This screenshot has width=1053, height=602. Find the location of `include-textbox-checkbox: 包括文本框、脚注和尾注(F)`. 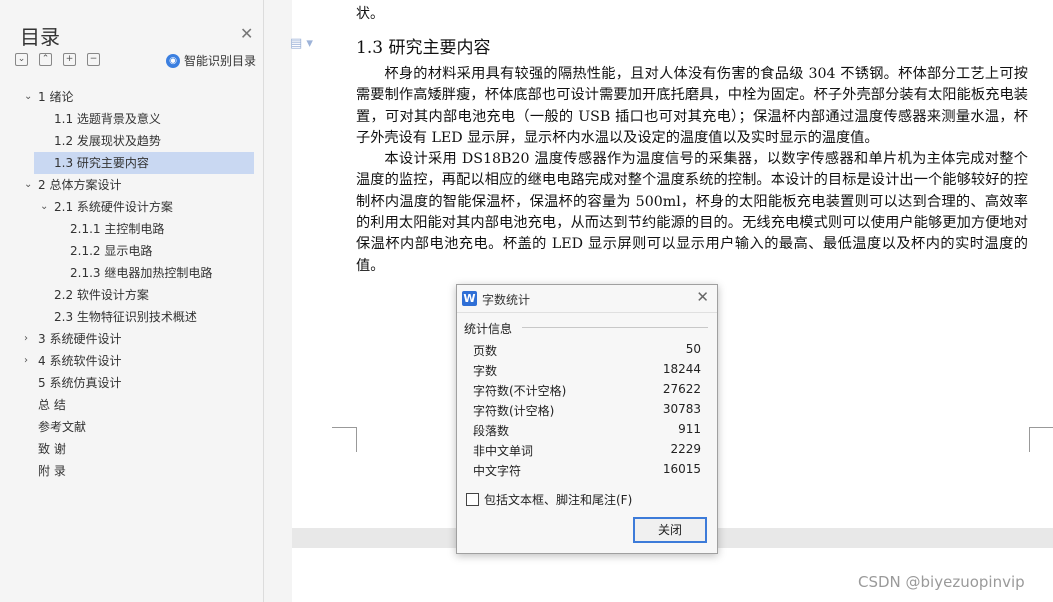

include-textbox-checkbox: 包括文本框、脚注和尾注(F) is located at coordinates (549, 499).